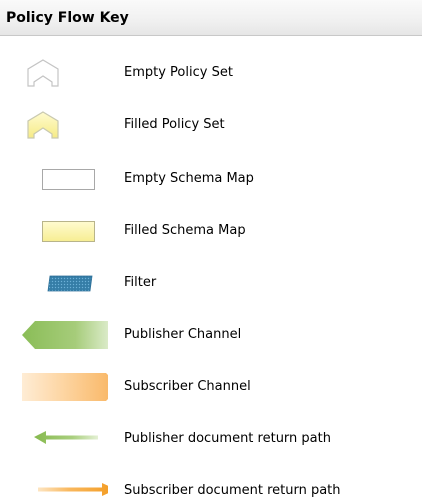 The image size is (422, 500). I want to click on legend-item-publisher-return-path: Publisher document return path, so click(211, 439).